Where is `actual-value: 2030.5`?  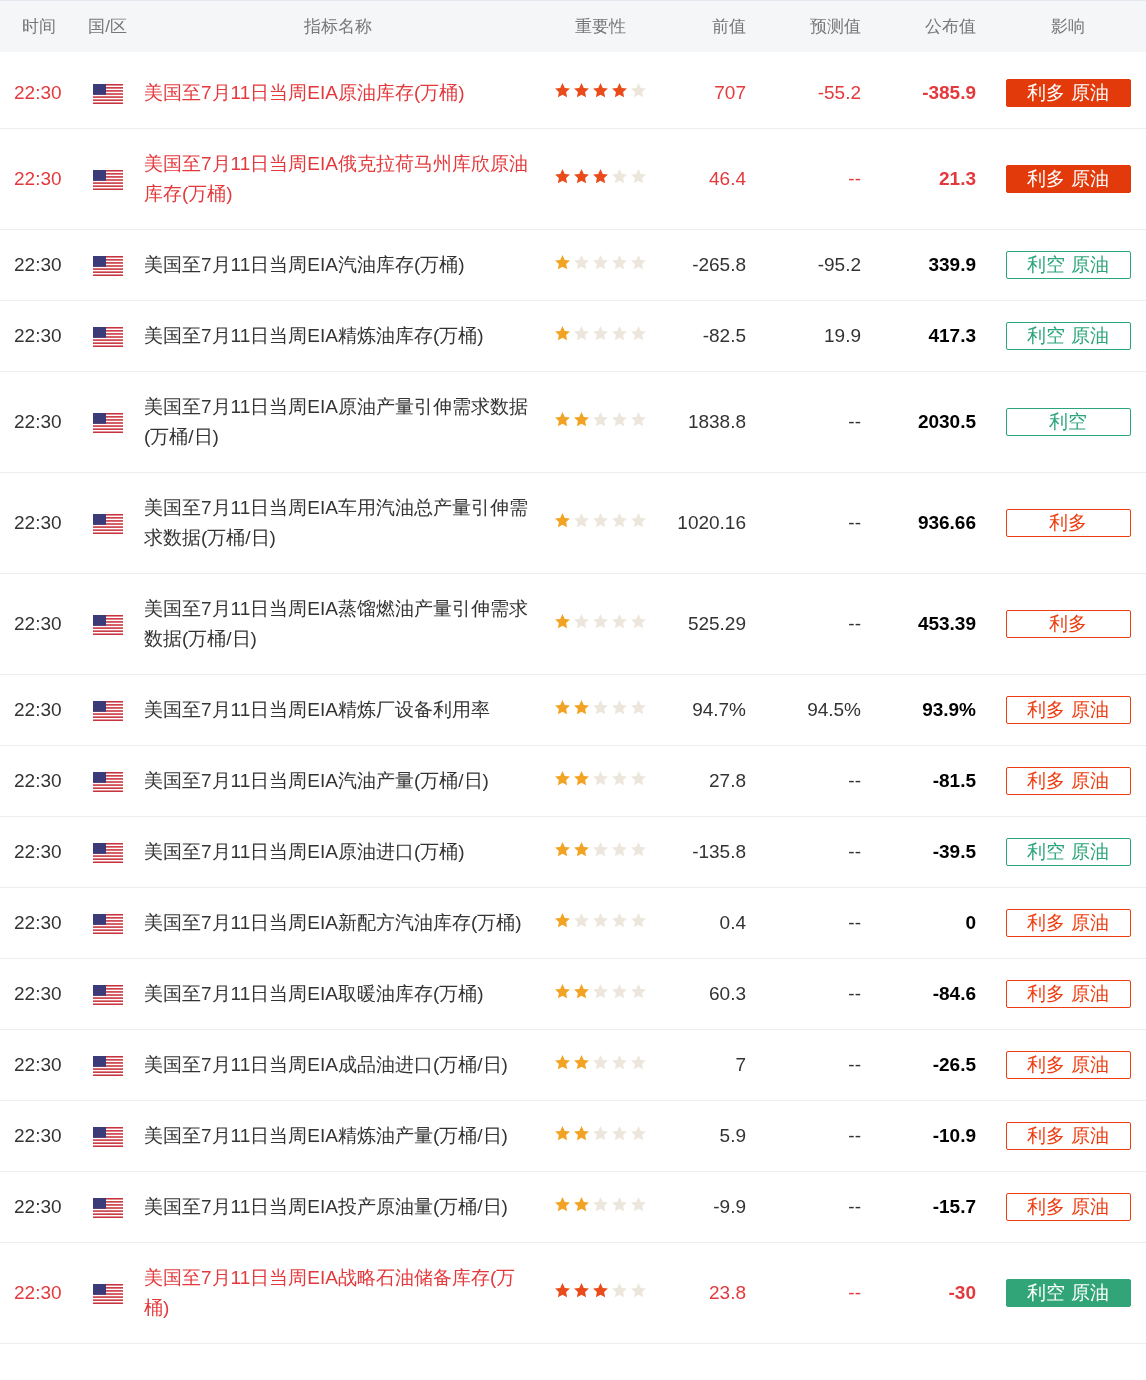 actual-value: 2030.5 is located at coordinates (946, 421).